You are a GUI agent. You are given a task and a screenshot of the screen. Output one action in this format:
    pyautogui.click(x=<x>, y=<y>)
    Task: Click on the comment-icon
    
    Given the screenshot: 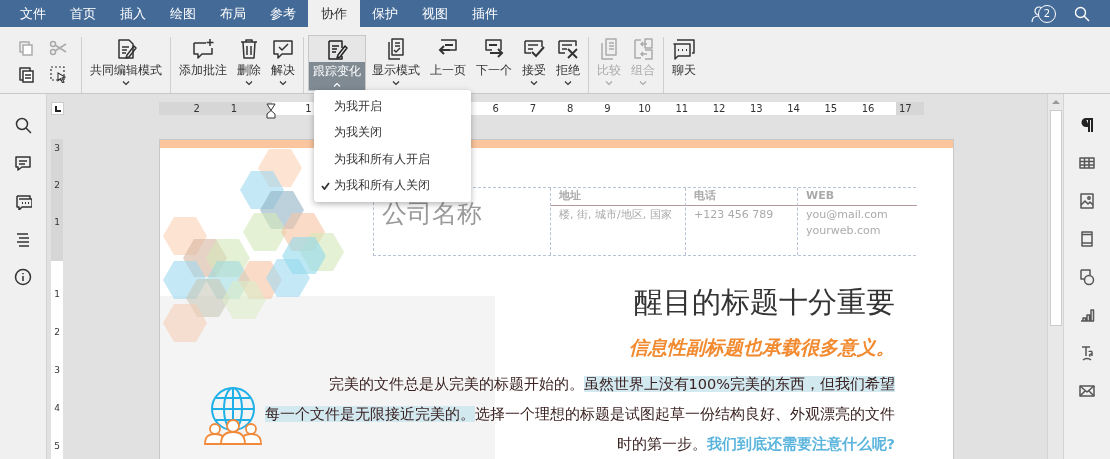 What is the action you would take?
    pyautogui.click(x=23, y=163)
    